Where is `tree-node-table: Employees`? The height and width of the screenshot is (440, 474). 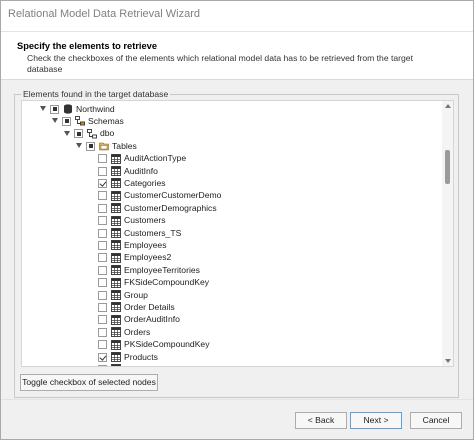 tree-node-table: Employees is located at coordinates (232, 245).